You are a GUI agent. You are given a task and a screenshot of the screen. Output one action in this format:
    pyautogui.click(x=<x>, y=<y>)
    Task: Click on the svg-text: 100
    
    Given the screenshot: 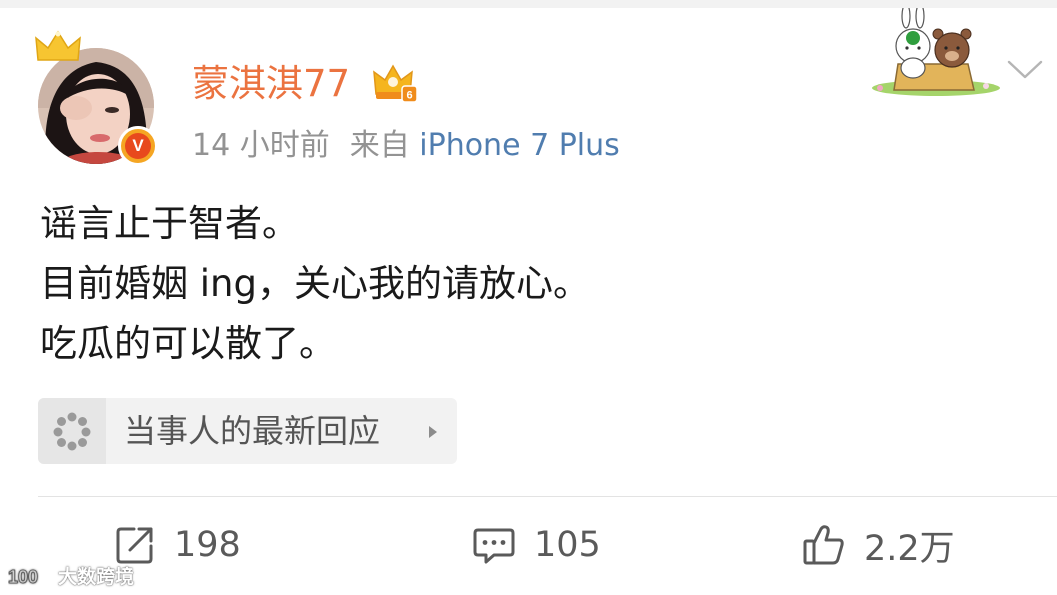 What is the action you would take?
    pyautogui.click(x=23, y=577)
    